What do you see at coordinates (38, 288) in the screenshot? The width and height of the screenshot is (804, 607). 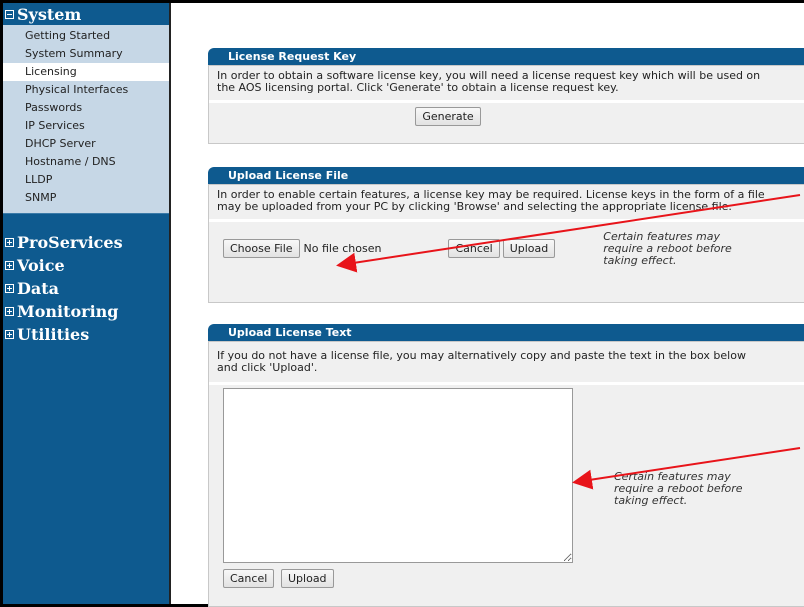 I see `sidebar-group-label: Data` at bounding box center [38, 288].